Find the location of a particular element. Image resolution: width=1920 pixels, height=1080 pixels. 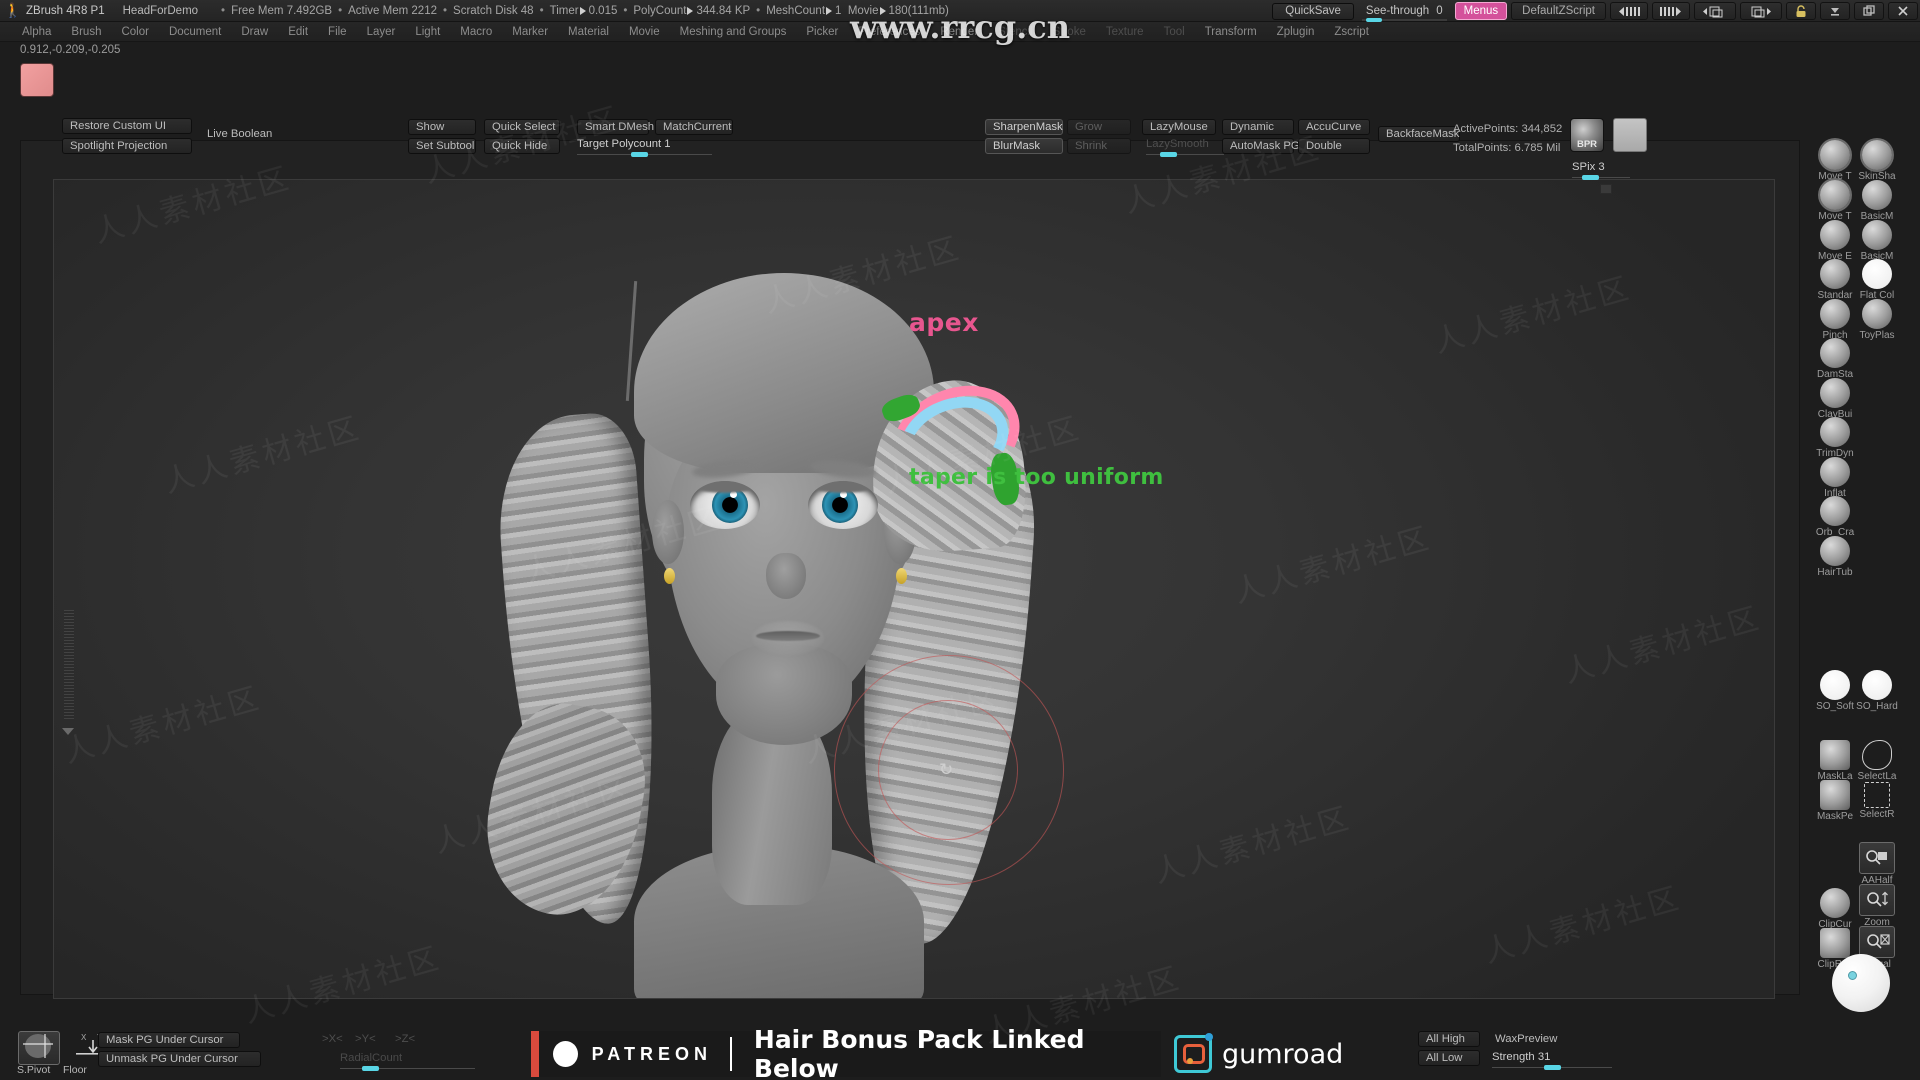

automask-pg-button: AutoMask PG is located at coordinates (1261, 146).